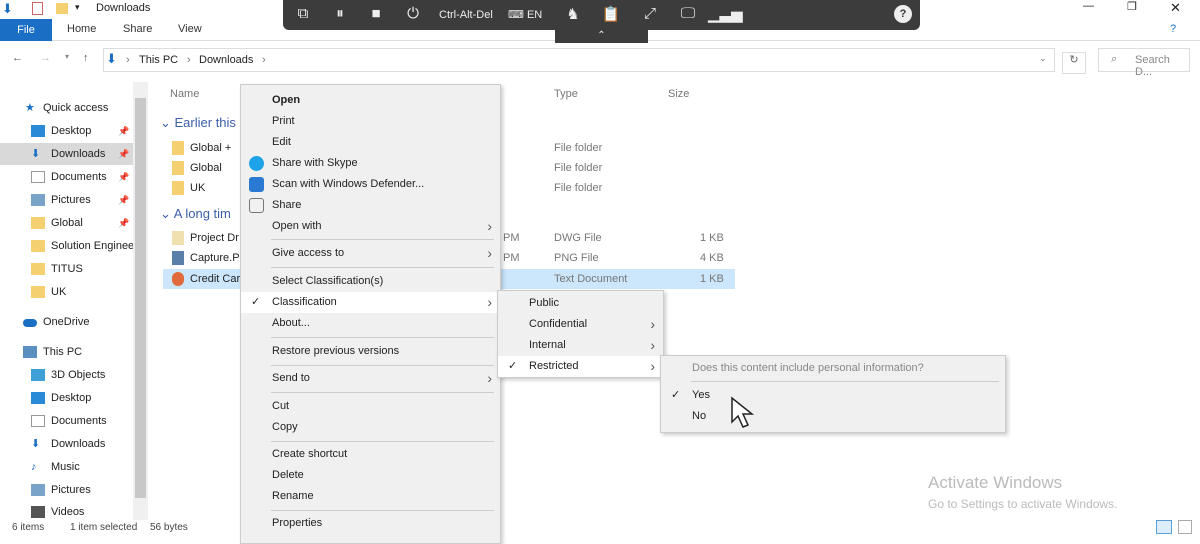  I want to click on nav-global: Global 📌, so click(66, 223).